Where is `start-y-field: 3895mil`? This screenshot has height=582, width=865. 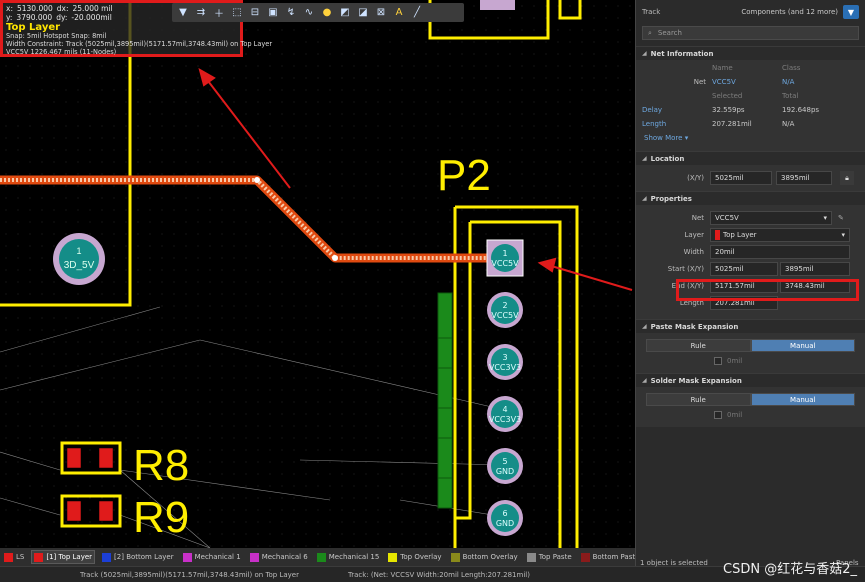 start-y-field: 3895mil is located at coordinates (815, 269).